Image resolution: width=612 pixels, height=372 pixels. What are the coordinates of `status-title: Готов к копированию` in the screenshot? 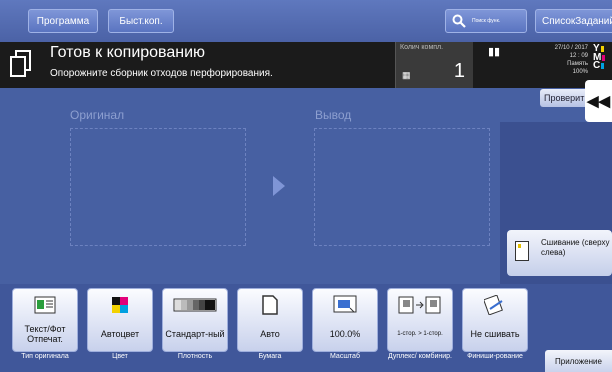 It's located at (128, 52).